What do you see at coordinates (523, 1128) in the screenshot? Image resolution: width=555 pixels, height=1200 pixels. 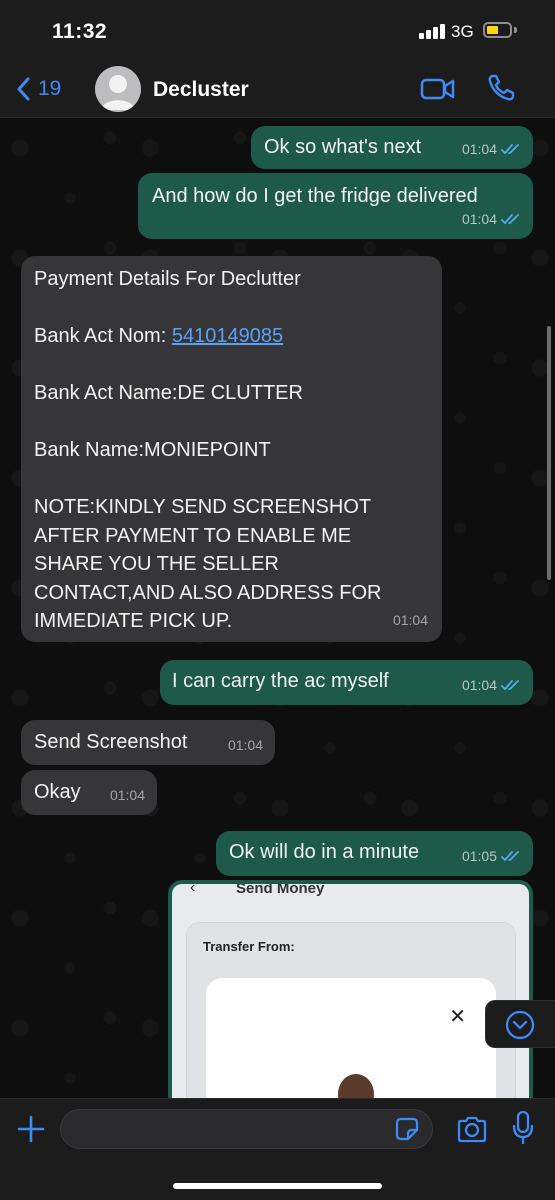 I see `microphone-icon` at bounding box center [523, 1128].